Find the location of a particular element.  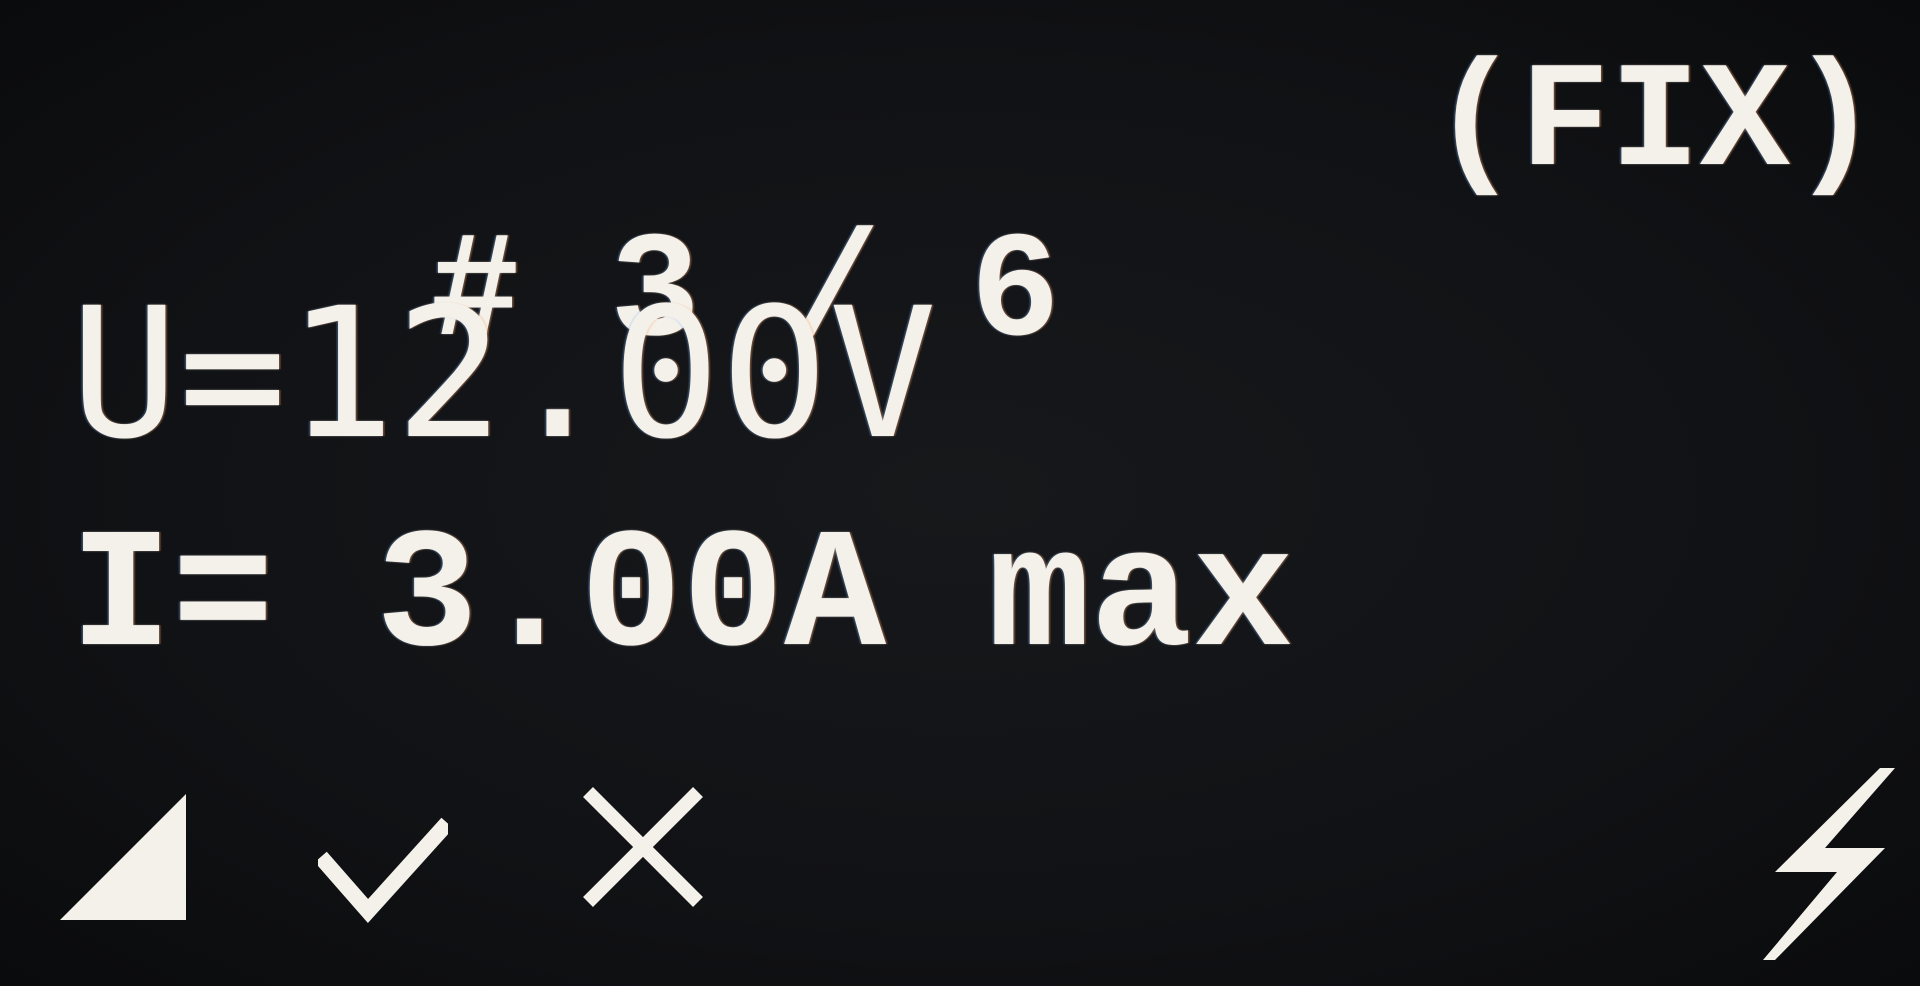

mode-label: (FIX) is located at coordinates (1654, 125).